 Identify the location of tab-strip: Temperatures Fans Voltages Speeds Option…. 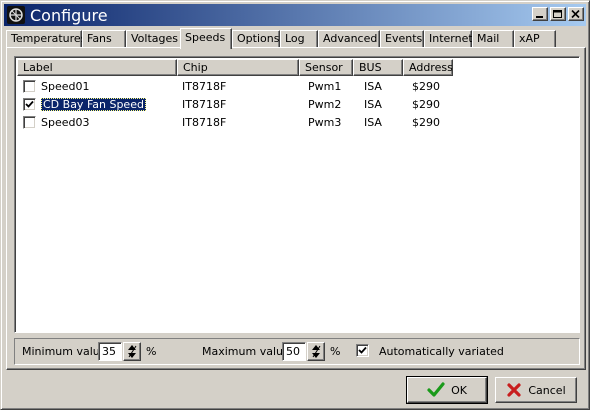
(296, 38).